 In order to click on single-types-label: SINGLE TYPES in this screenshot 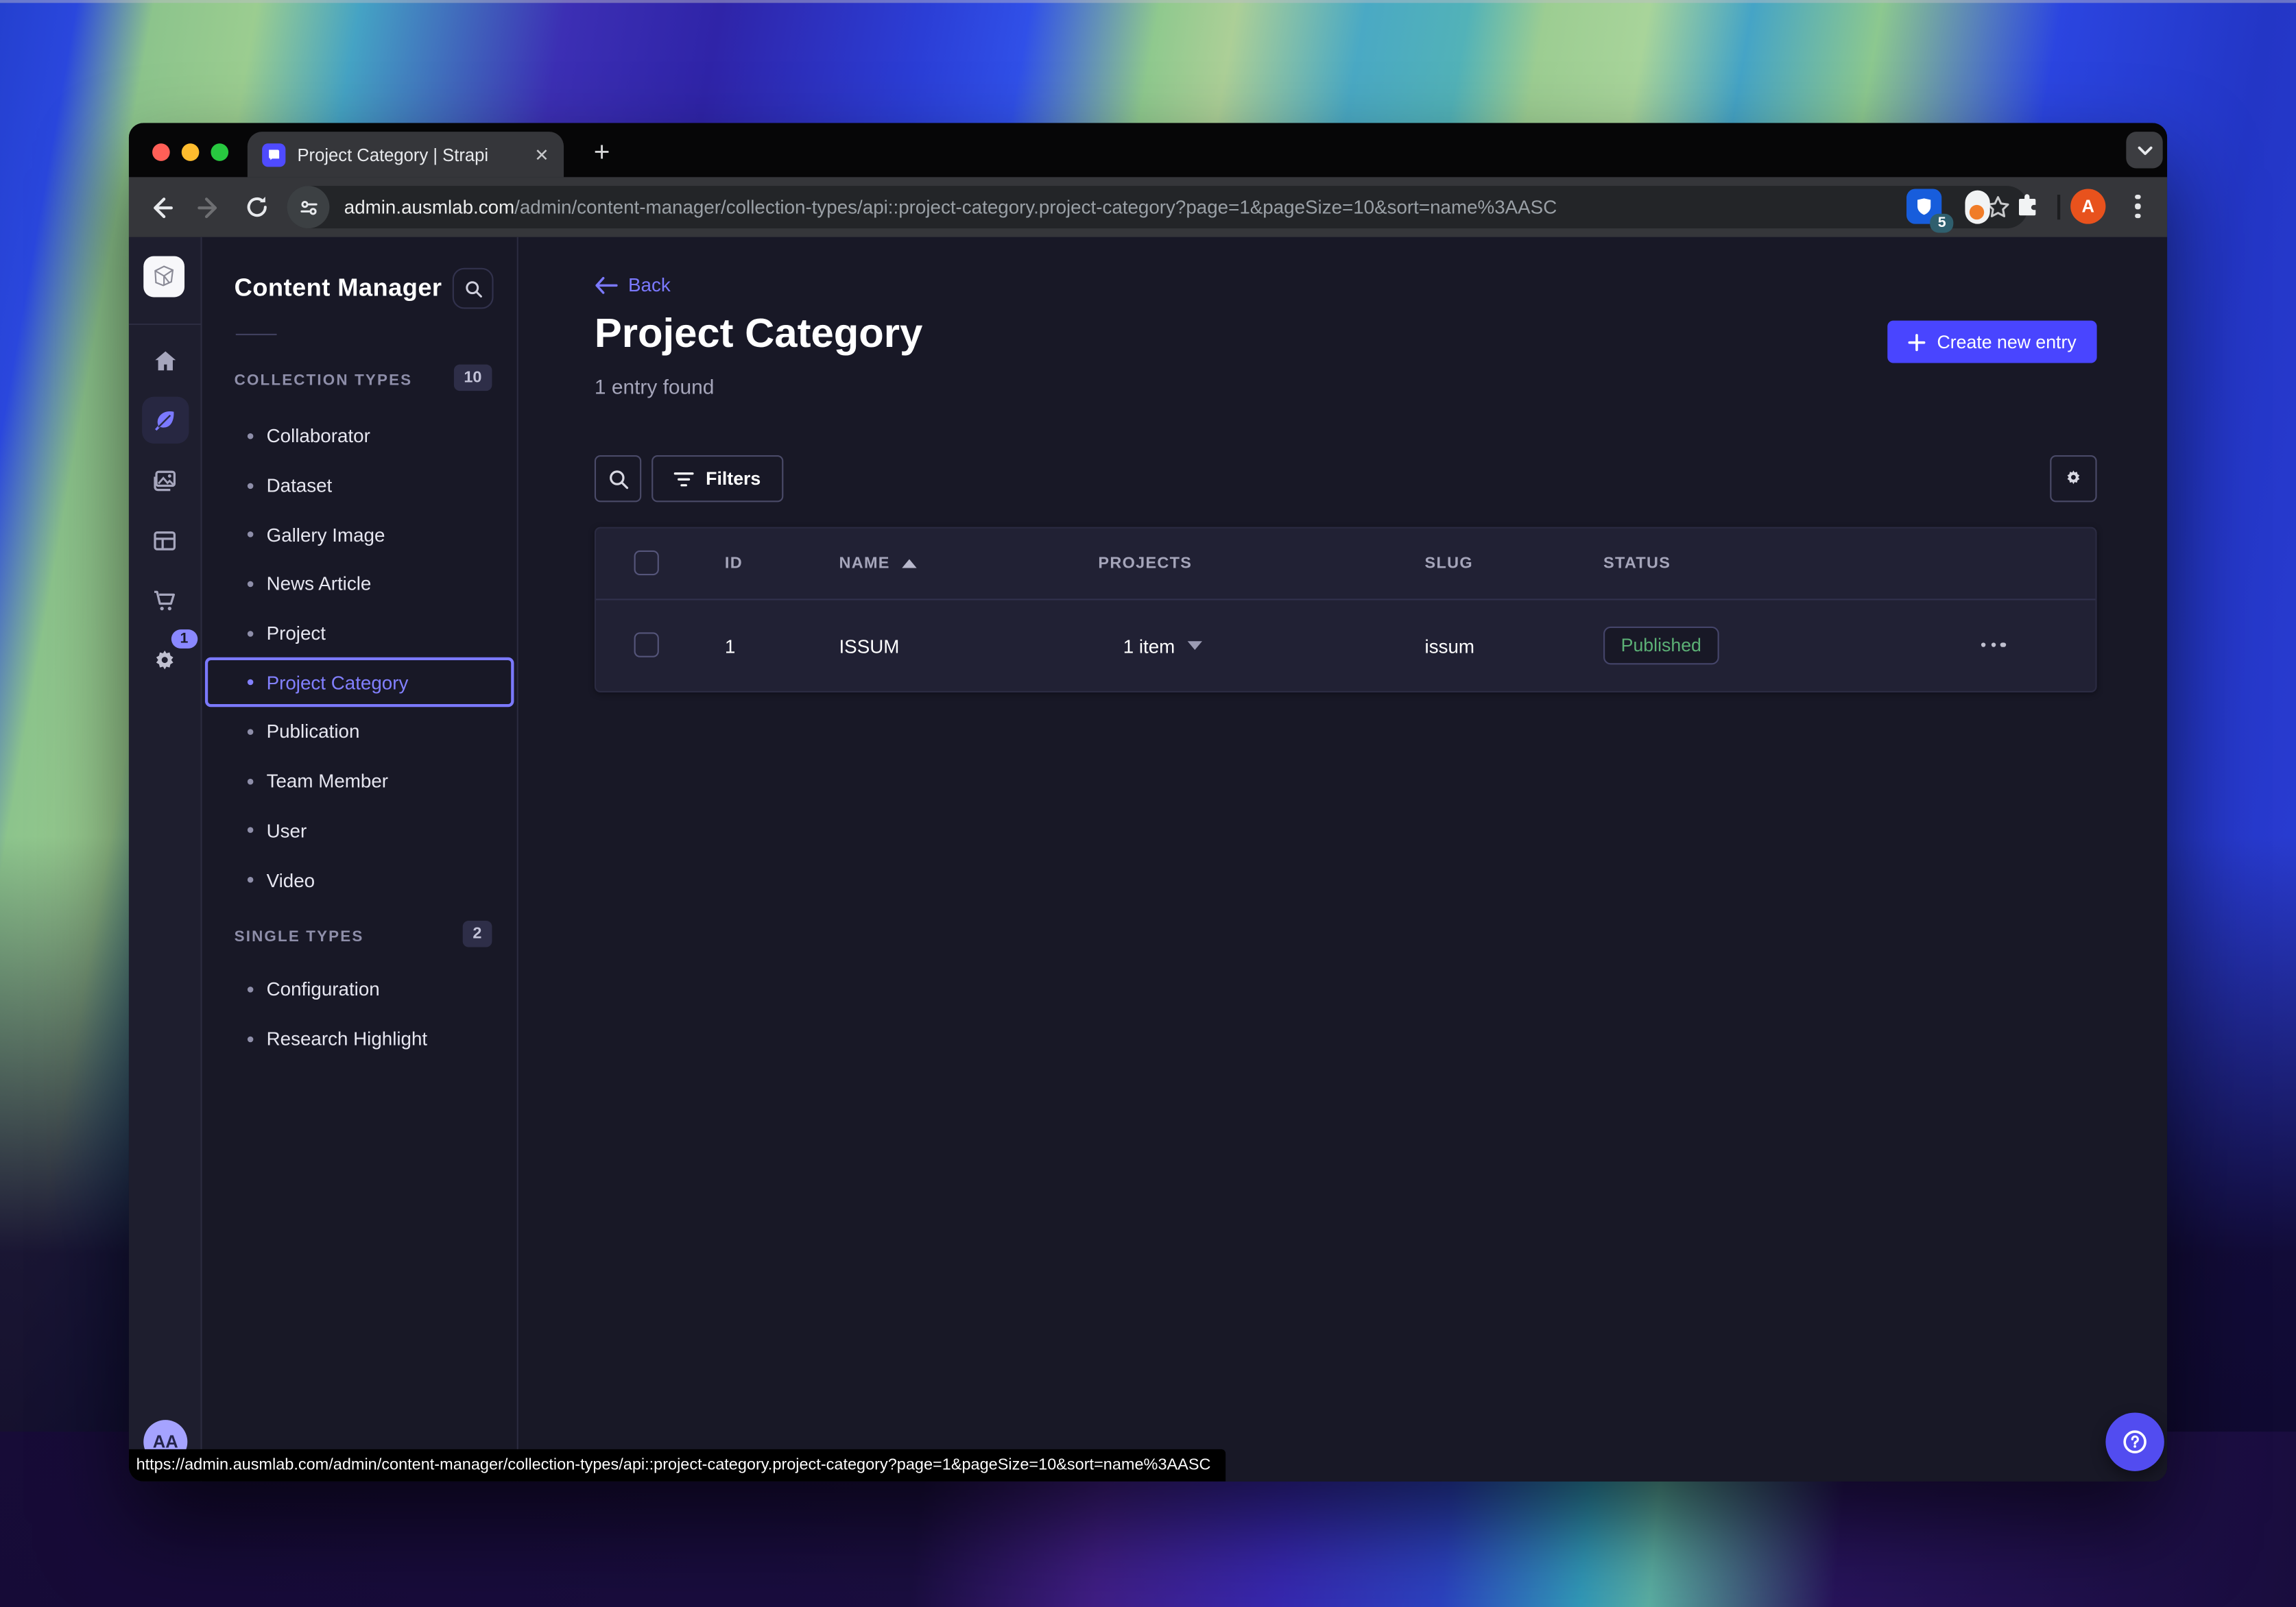, I will do `click(299, 937)`.